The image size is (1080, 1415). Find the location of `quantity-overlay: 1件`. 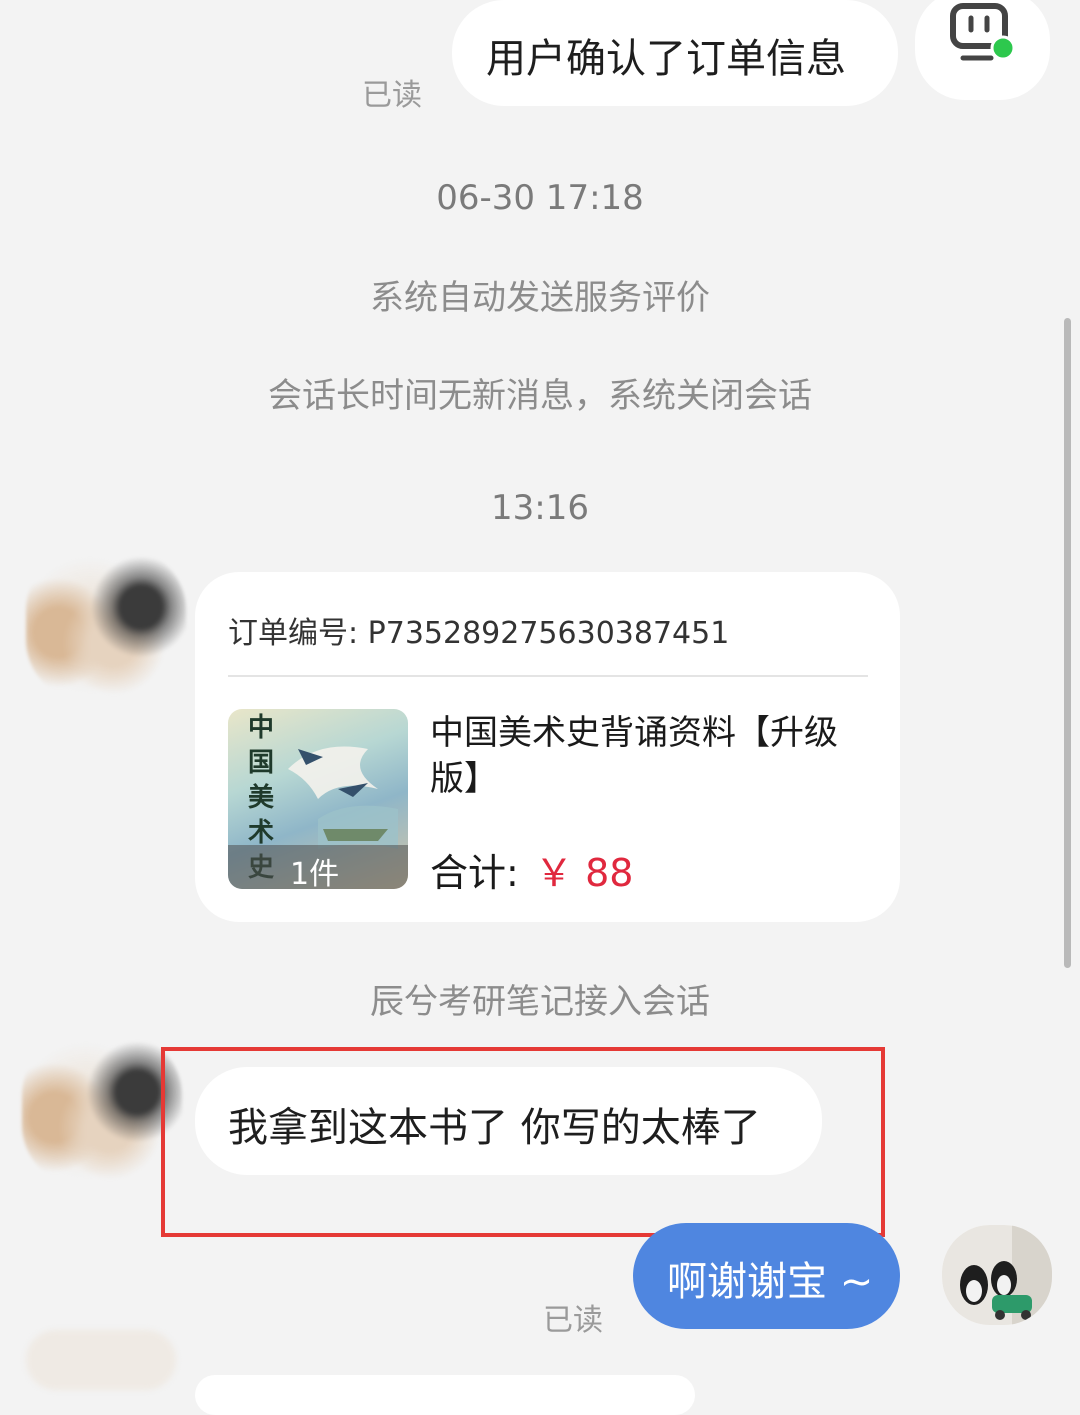

quantity-overlay: 1件 is located at coordinates (318, 867).